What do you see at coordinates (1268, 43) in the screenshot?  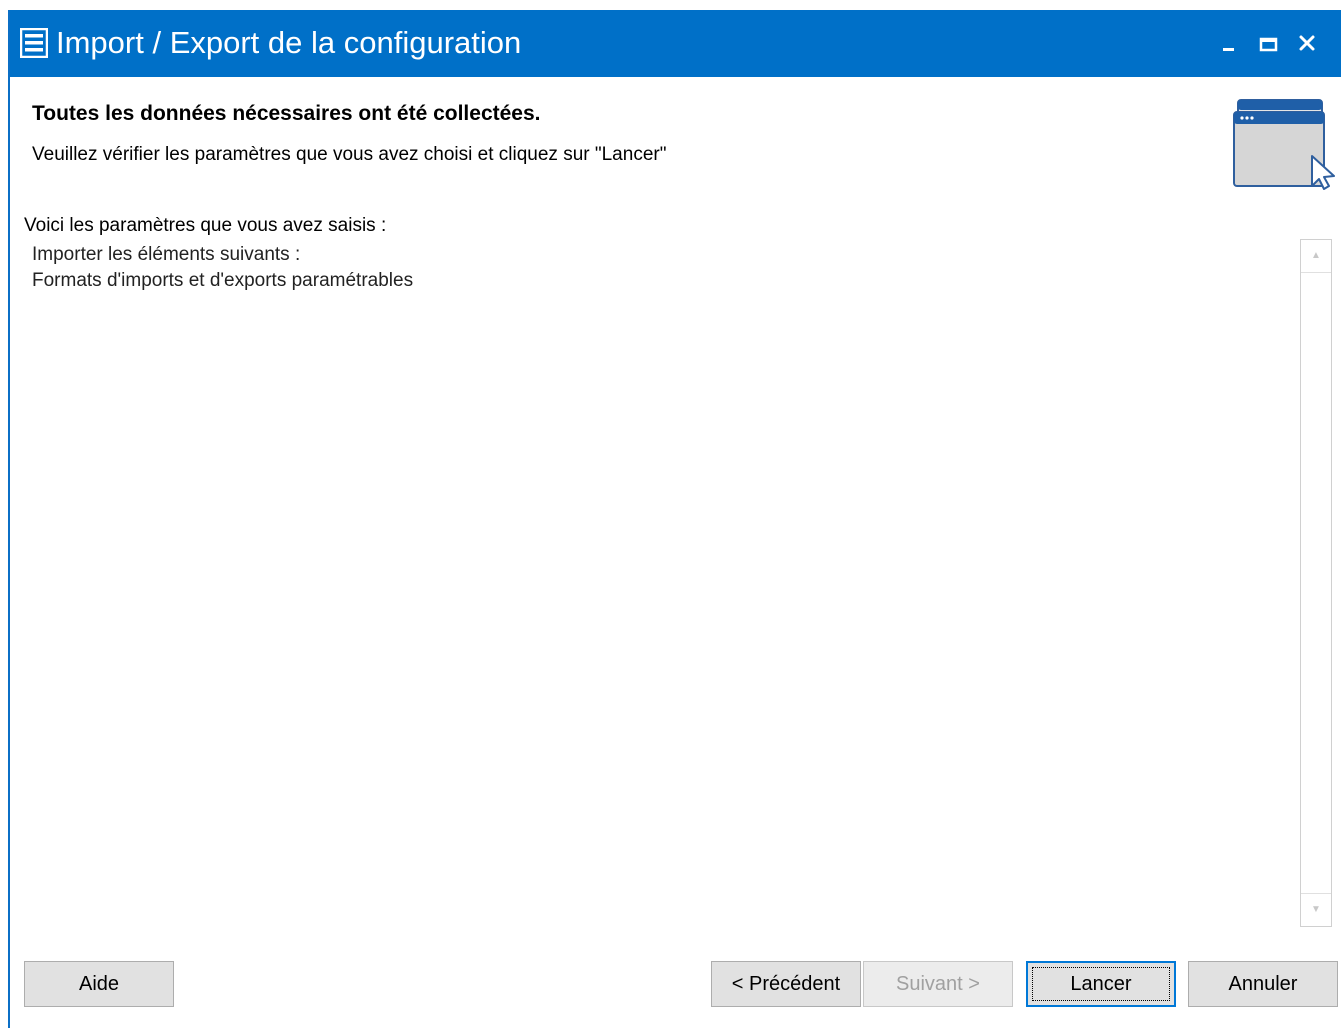 I see `maximize-icon` at bounding box center [1268, 43].